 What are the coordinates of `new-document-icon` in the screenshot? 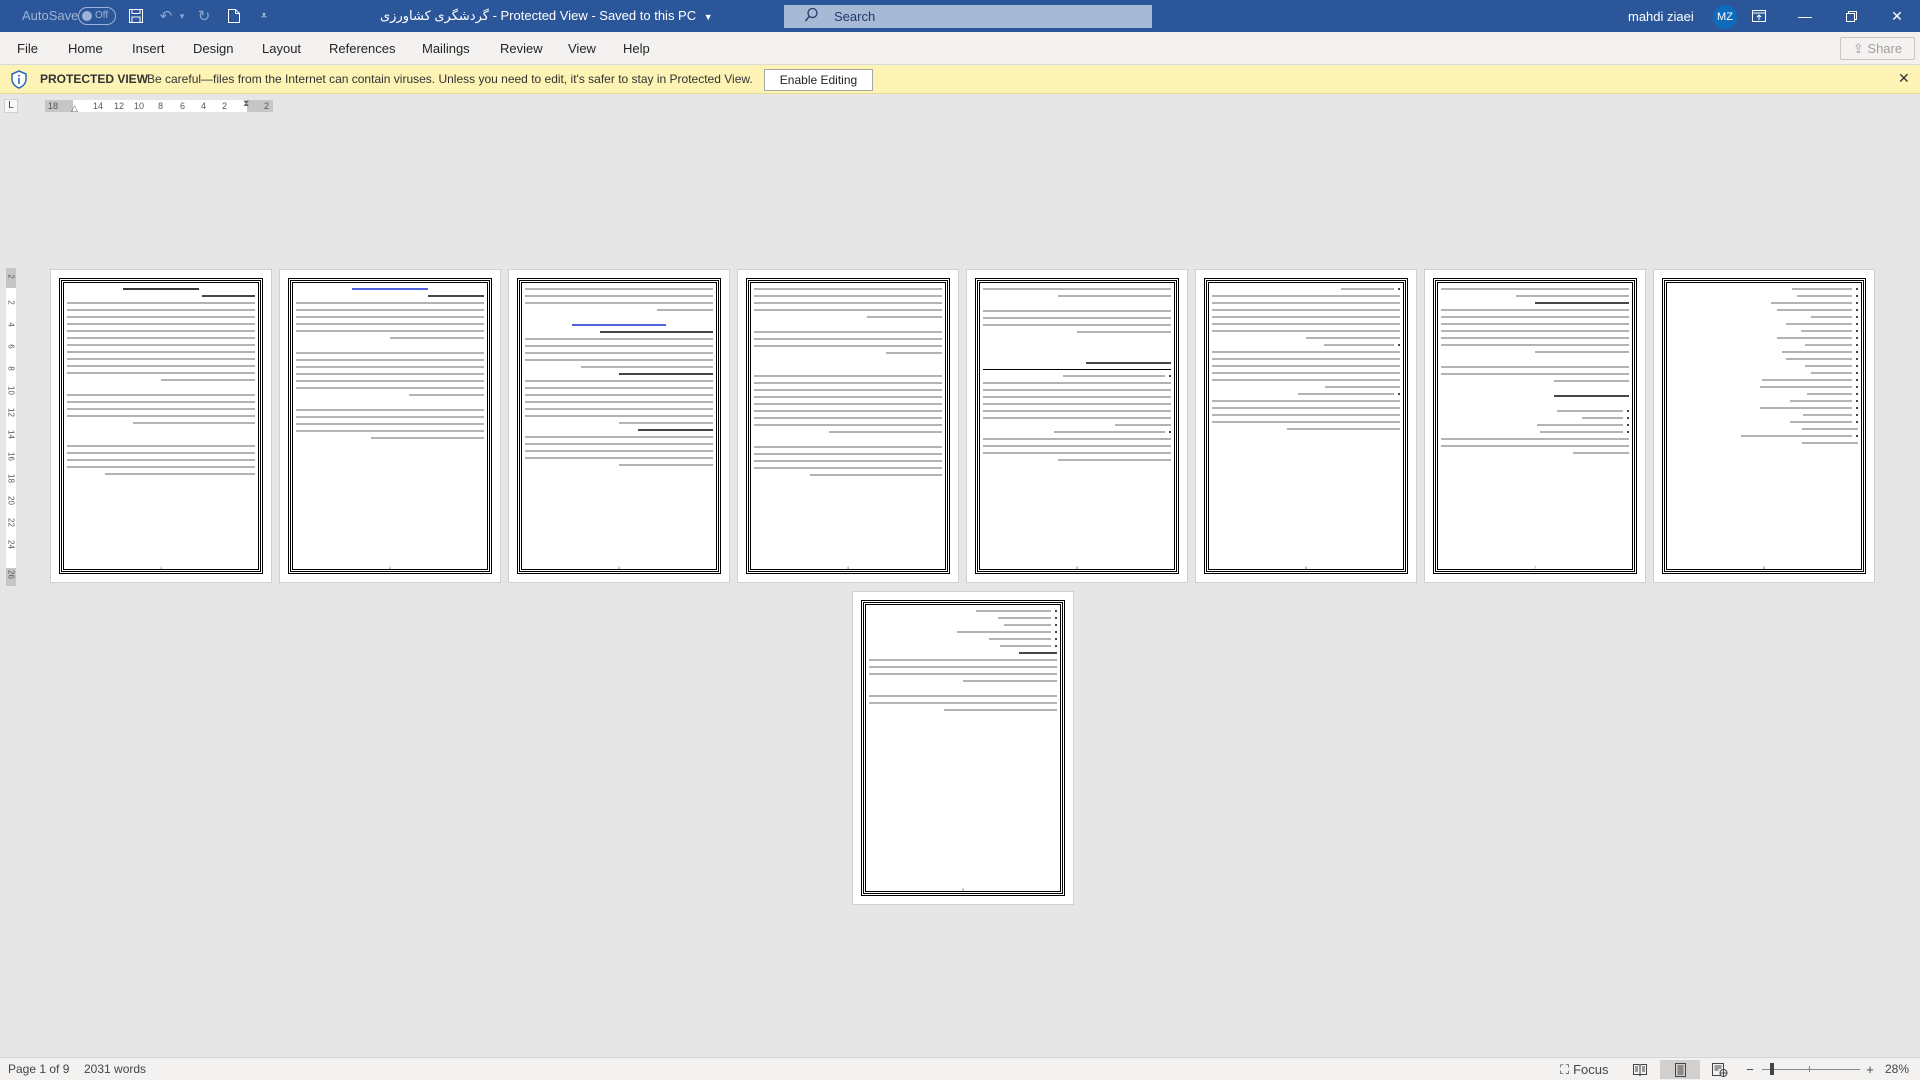 It's located at (234, 16).